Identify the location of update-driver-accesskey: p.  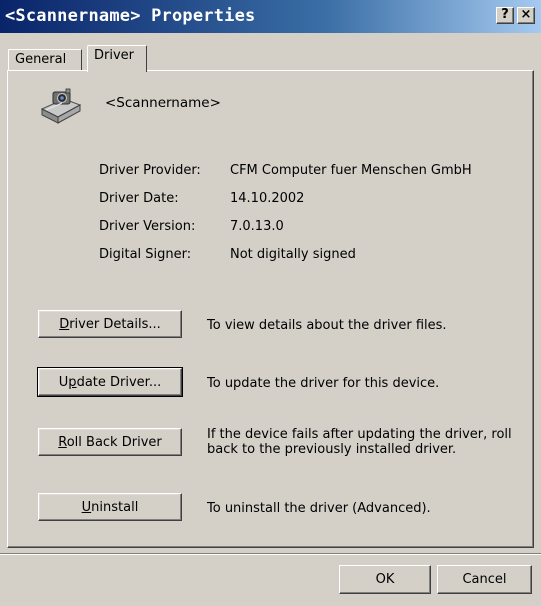
(72, 382).